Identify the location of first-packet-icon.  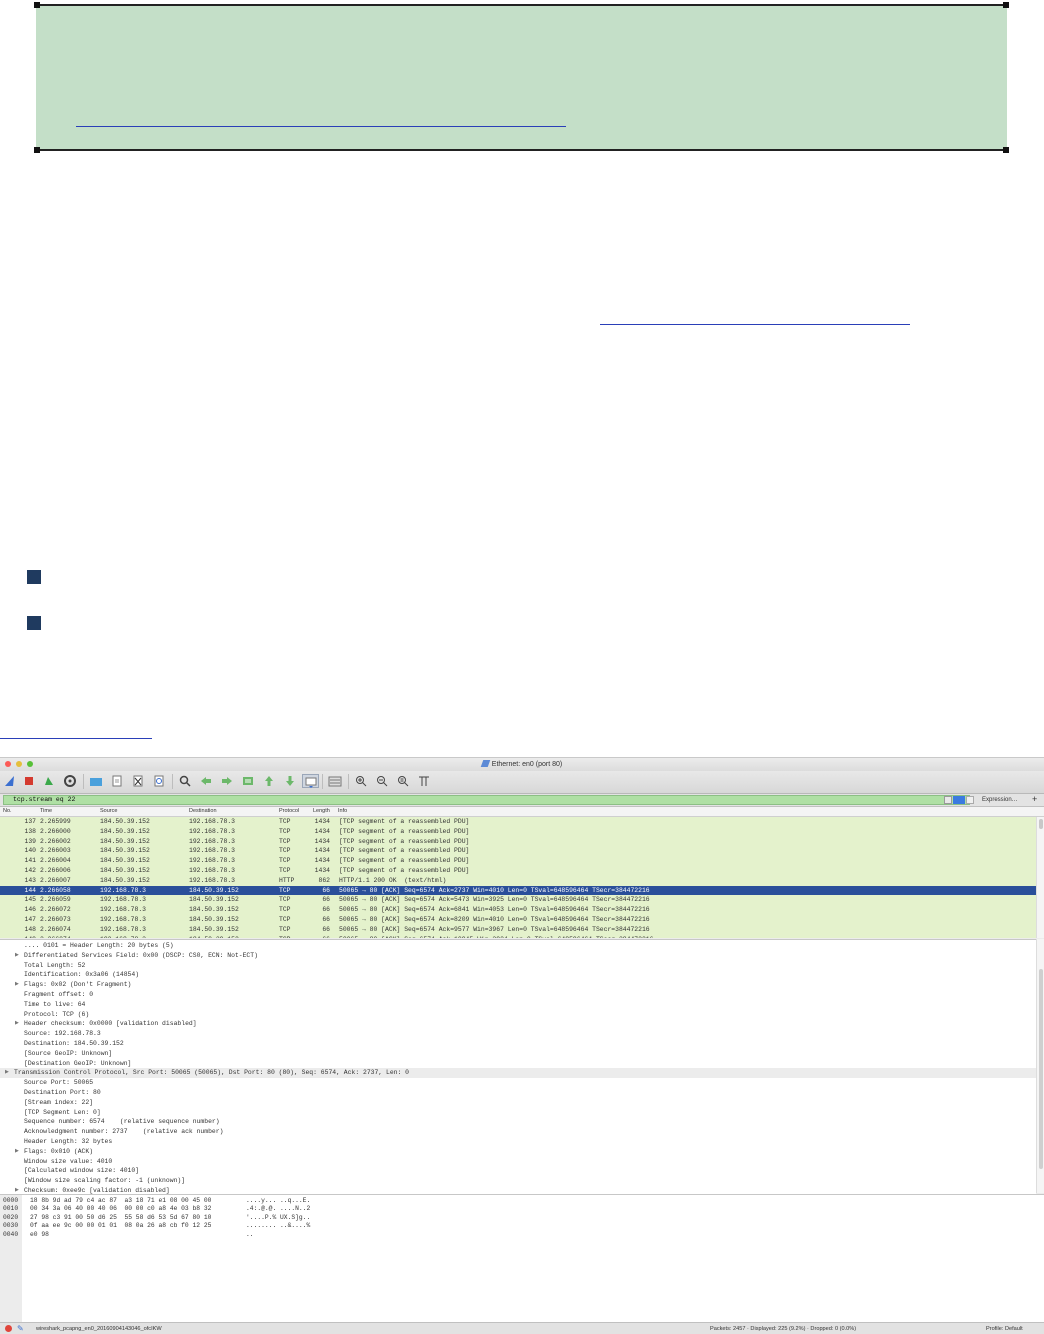
(269, 781).